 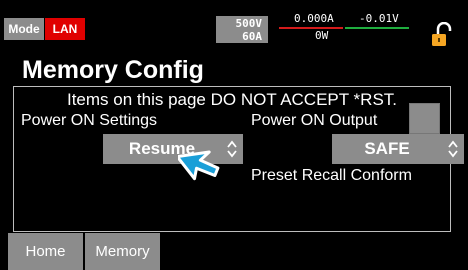 I want to click on preset-recall-conform-label: Preset Recall Conform, so click(x=331, y=175).